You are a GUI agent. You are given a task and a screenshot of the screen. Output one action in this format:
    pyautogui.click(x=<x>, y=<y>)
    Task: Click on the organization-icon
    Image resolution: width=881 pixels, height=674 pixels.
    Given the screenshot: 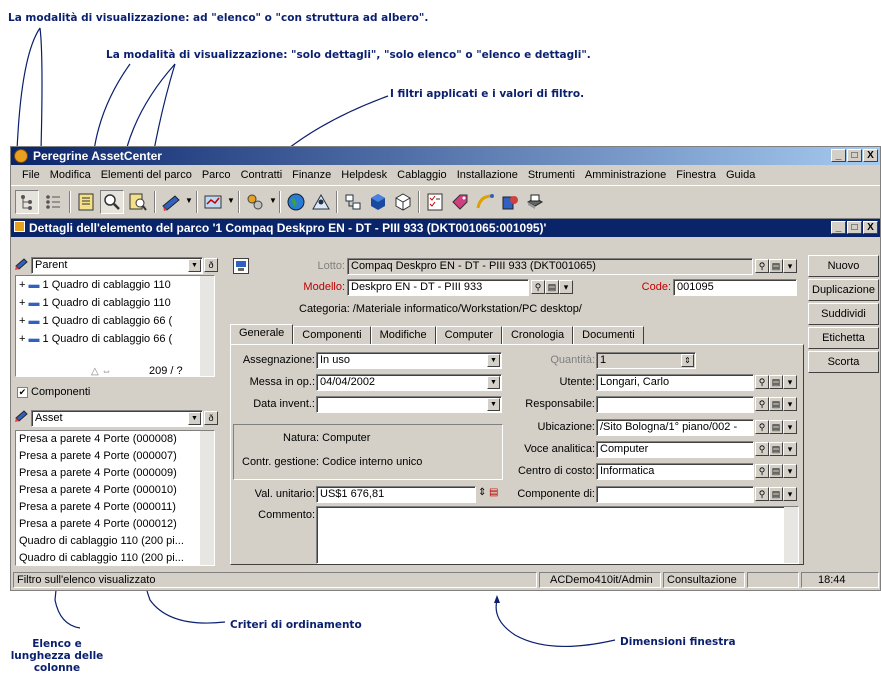 What is the action you would take?
    pyautogui.click(x=353, y=202)
    